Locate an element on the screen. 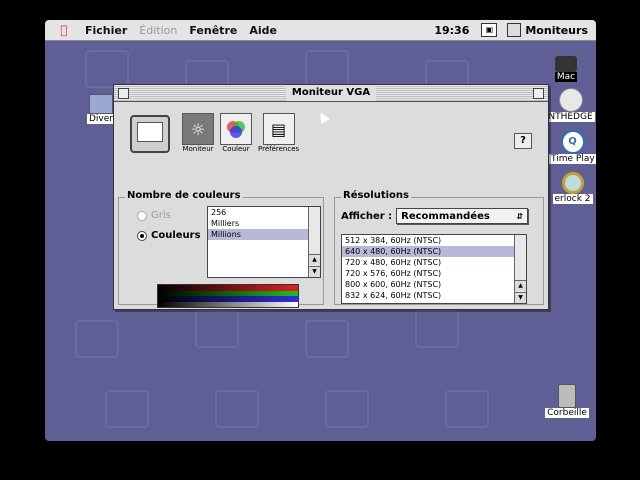 This screenshot has height=480, width=640. application-menu: Moniteurs is located at coordinates (547, 30).